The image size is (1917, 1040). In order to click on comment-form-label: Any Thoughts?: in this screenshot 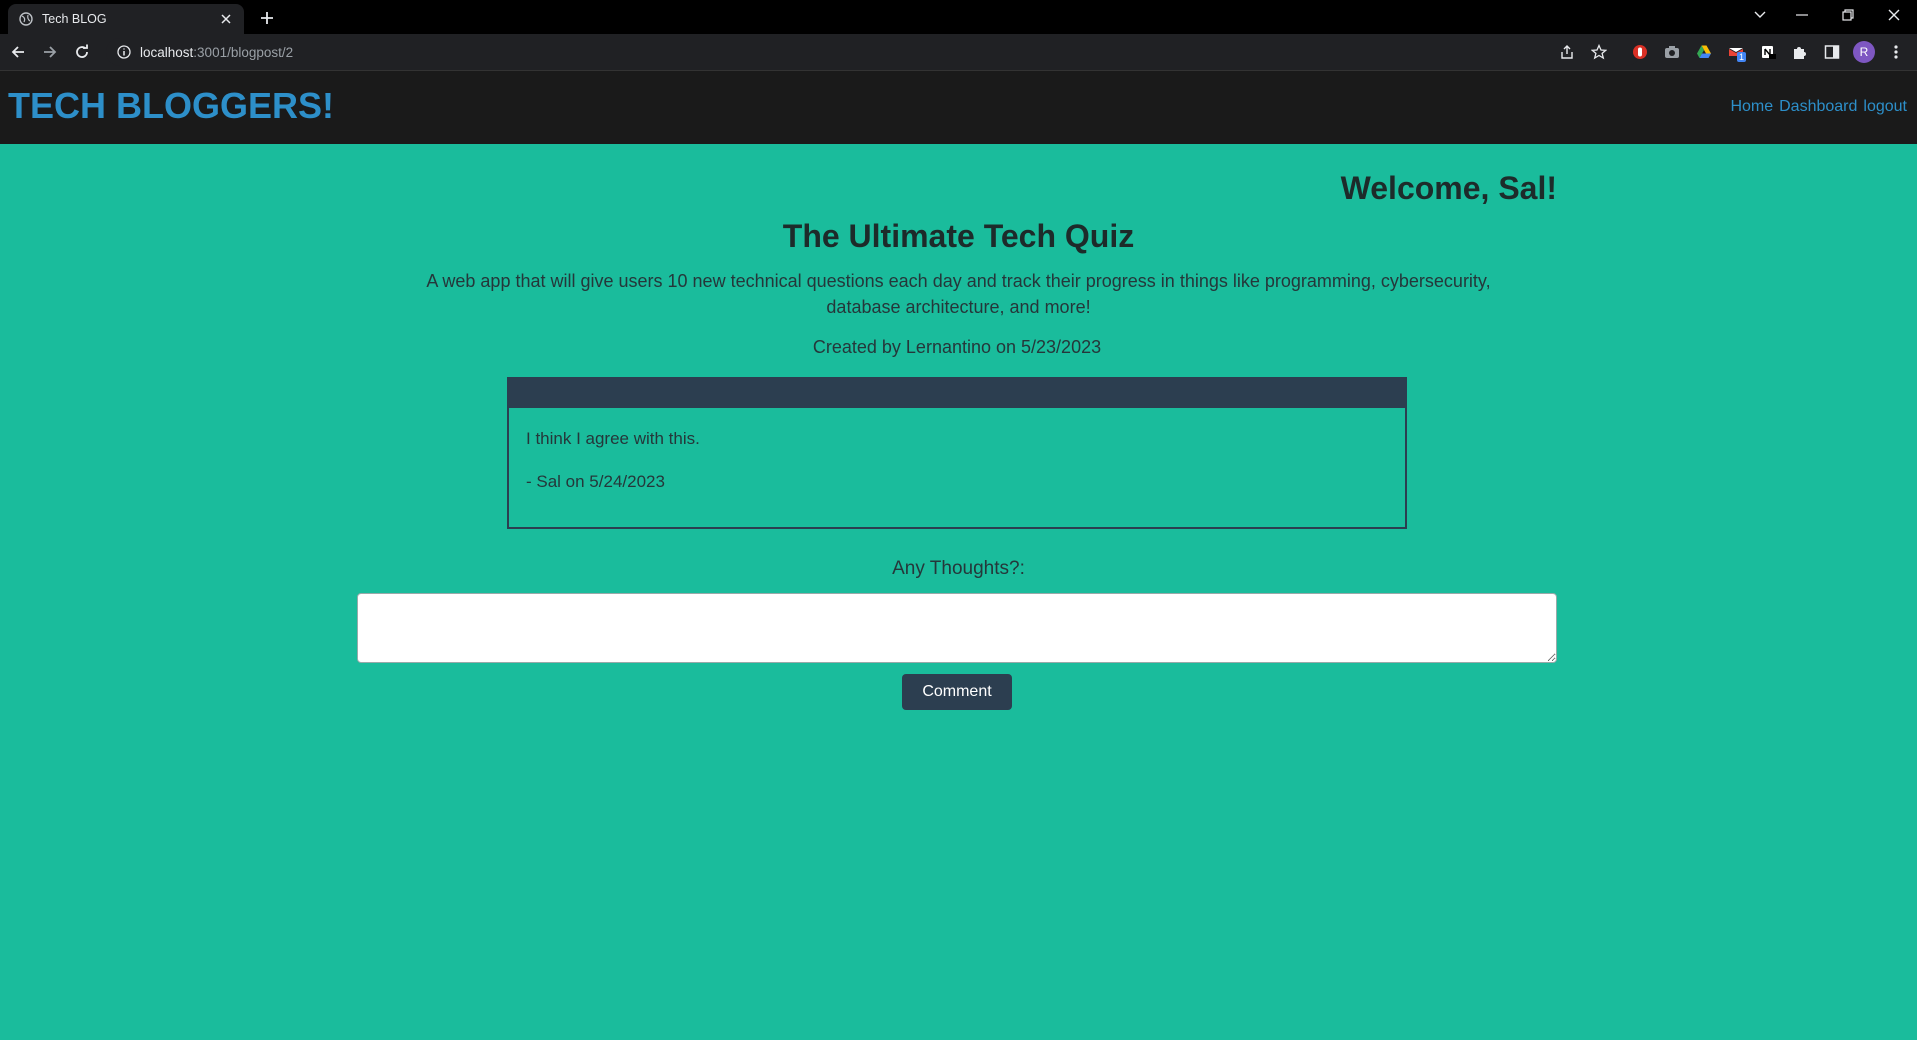, I will do `click(958, 568)`.